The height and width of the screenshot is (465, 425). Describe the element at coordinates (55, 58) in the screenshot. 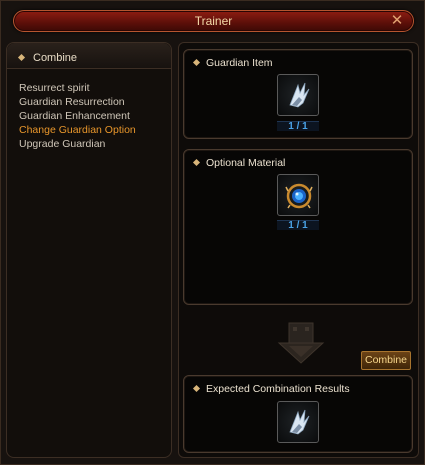

I see `combine-menu-title: Combine` at that location.